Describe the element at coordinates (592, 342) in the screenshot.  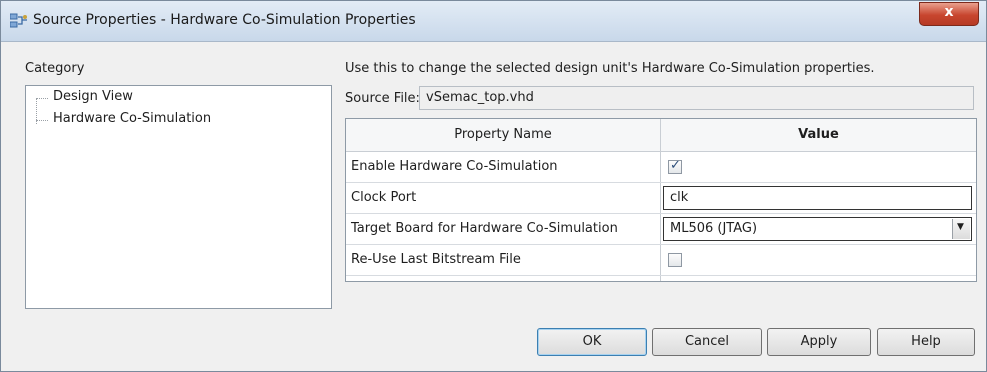
I see `ok-button: OK` at that location.